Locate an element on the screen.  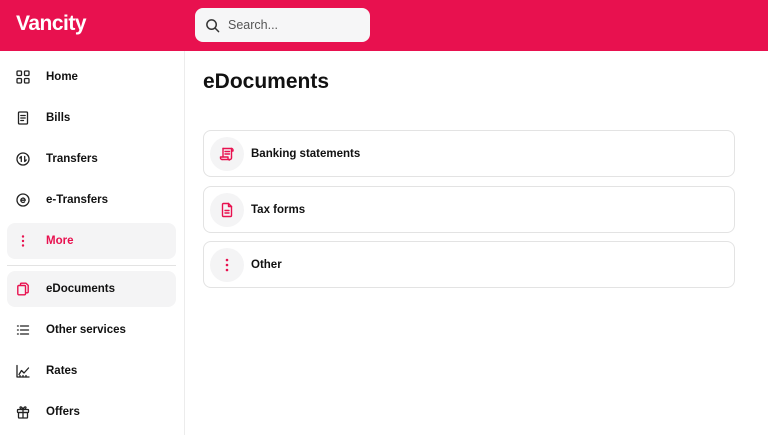
sidebar-item-label: Offers is located at coordinates (63, 412).